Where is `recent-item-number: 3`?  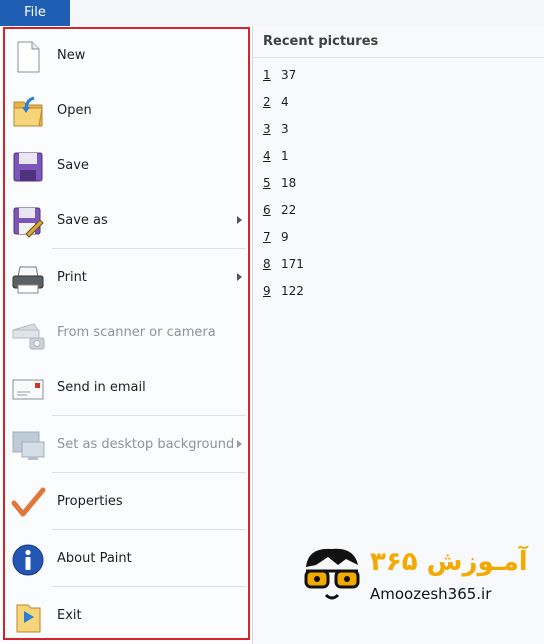
recent-item-number: 3 is located at coordinates (267, 129).